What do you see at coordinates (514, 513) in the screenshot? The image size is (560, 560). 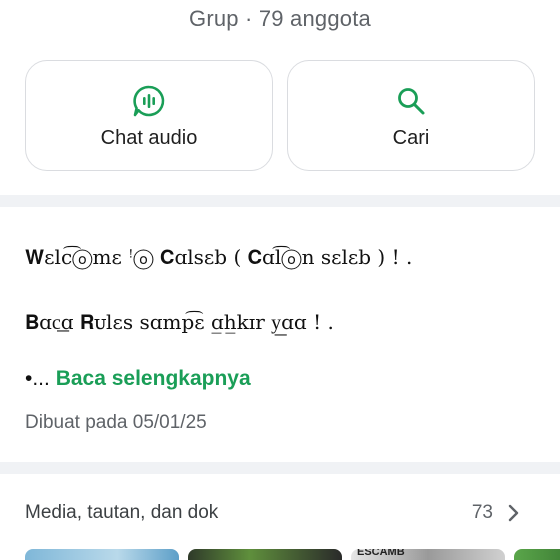 I see `chevron-right-icon` at bounding box center [514, 513].